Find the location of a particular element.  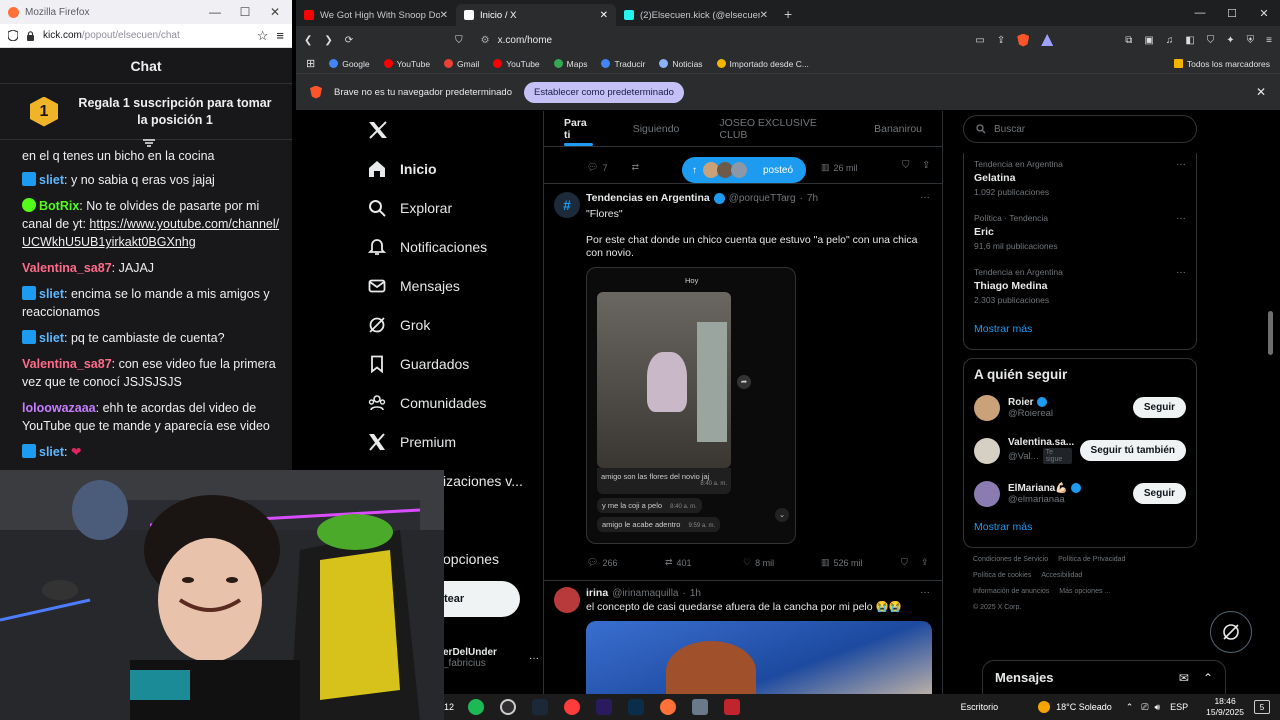

bookmark-star-icon: ☆ is located at coordinates (263, 36).